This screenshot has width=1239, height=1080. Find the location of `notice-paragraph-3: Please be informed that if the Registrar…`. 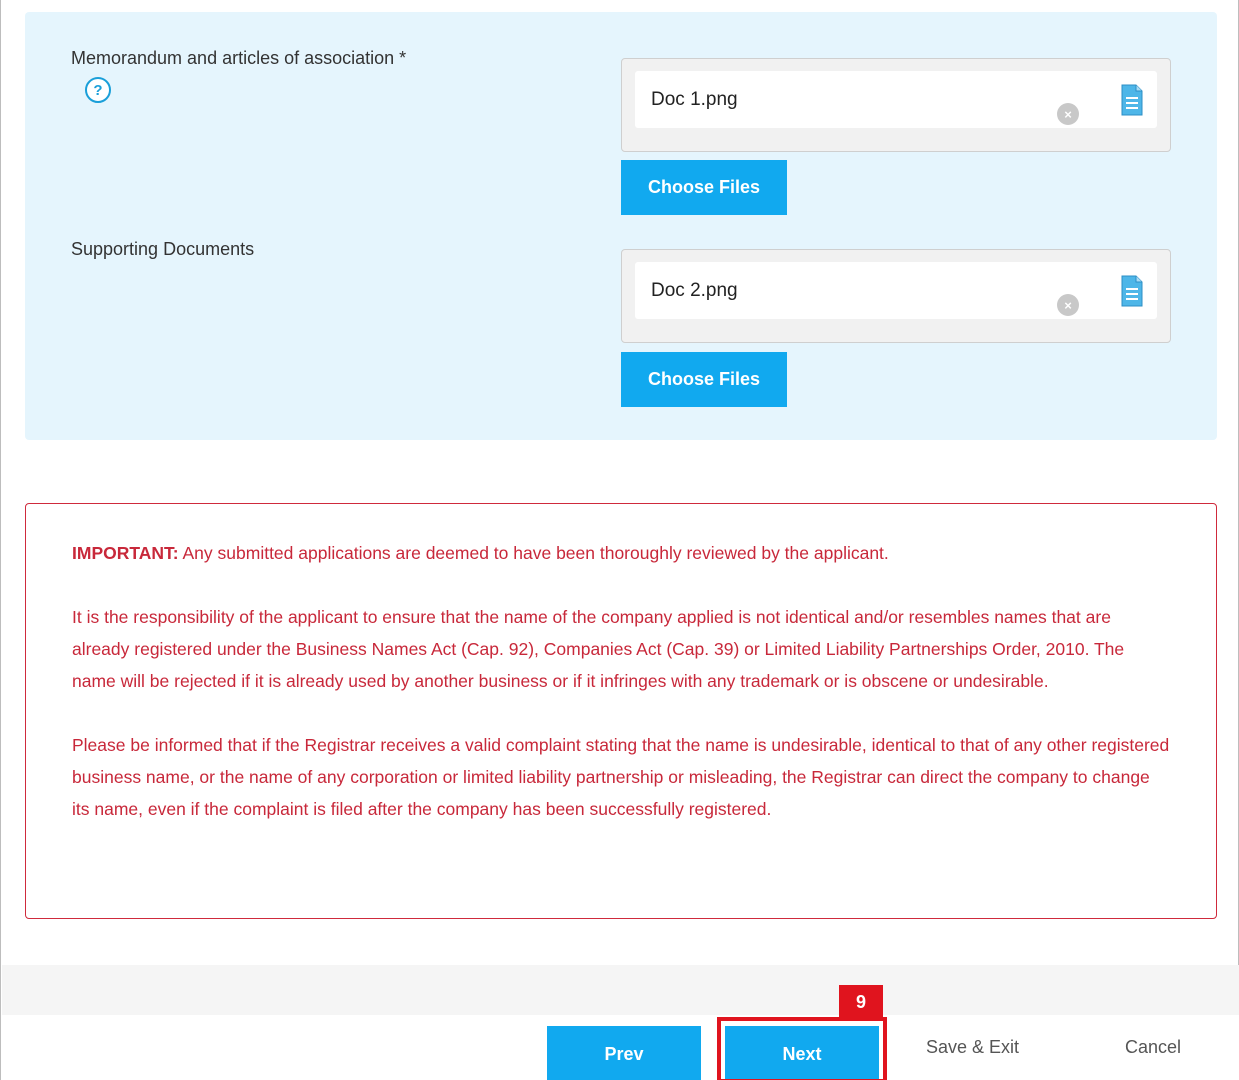

notice-paragraph-3: Please be informed that if the Registrar… is located at coordinates (621, 777).